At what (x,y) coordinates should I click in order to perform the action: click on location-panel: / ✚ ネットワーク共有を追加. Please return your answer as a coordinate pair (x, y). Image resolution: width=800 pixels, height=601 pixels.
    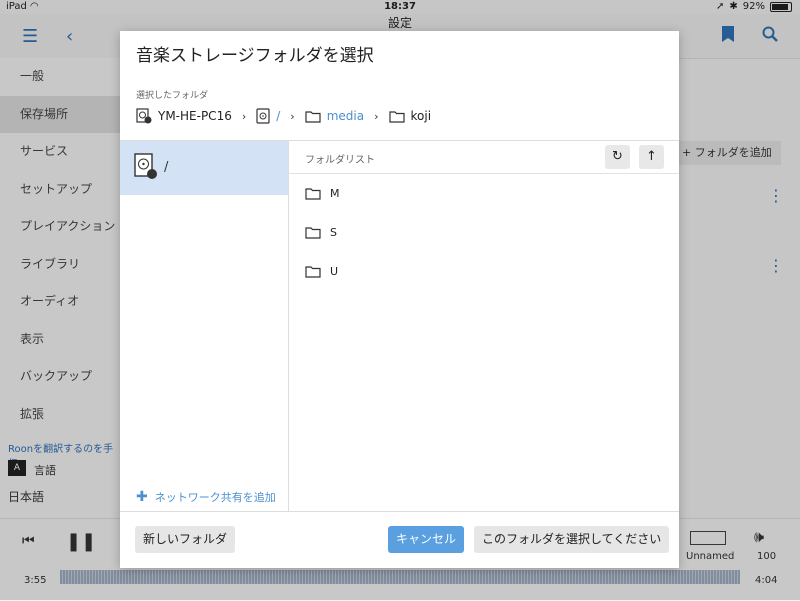
    Looking at the image, I should click on (204, 326).